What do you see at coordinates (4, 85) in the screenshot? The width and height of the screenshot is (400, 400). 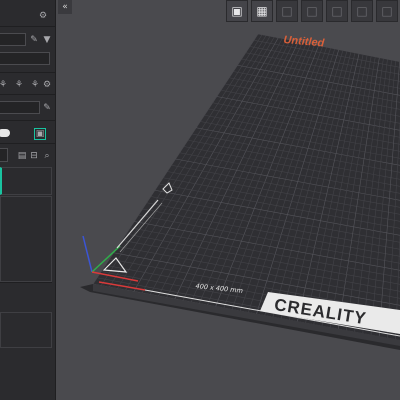 I see `material-1-icon: ⚘` at bounding box center [4, 85].